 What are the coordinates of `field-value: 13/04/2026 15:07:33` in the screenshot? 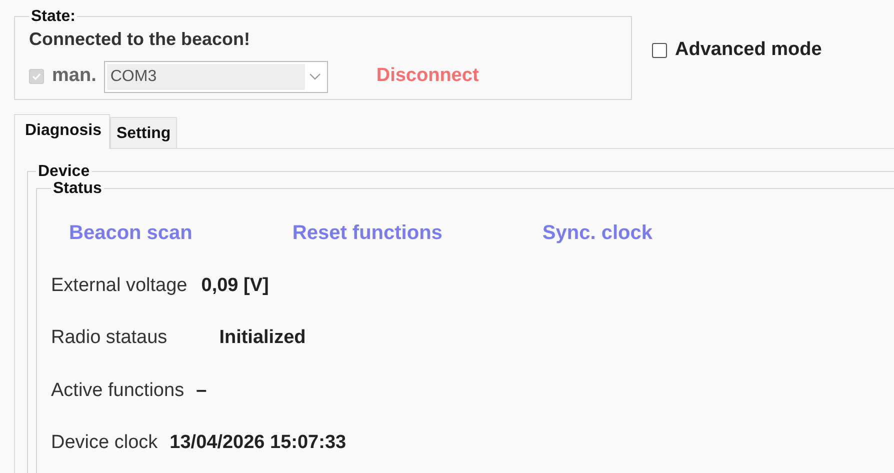 It's located at (258, 443).